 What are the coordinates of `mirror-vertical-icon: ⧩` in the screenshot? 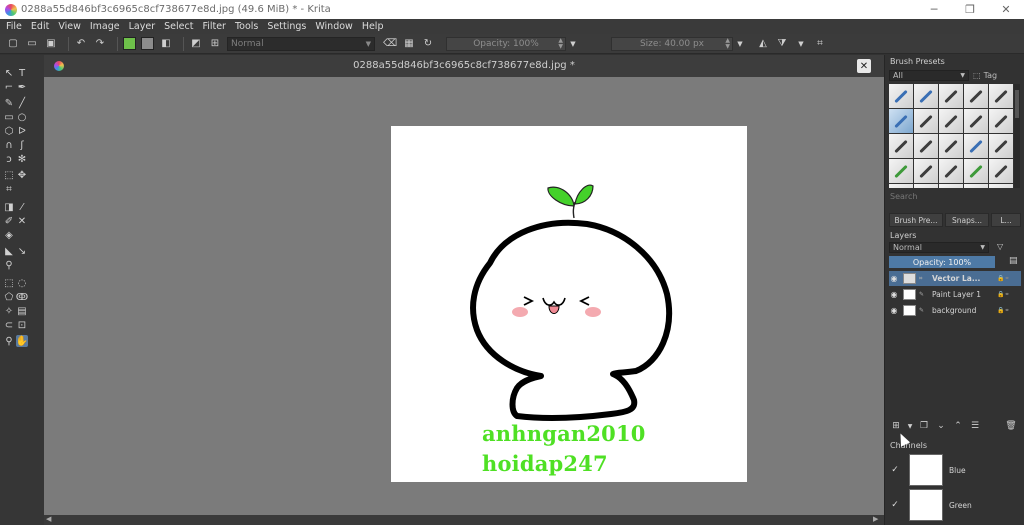 It's located at (782, 44).